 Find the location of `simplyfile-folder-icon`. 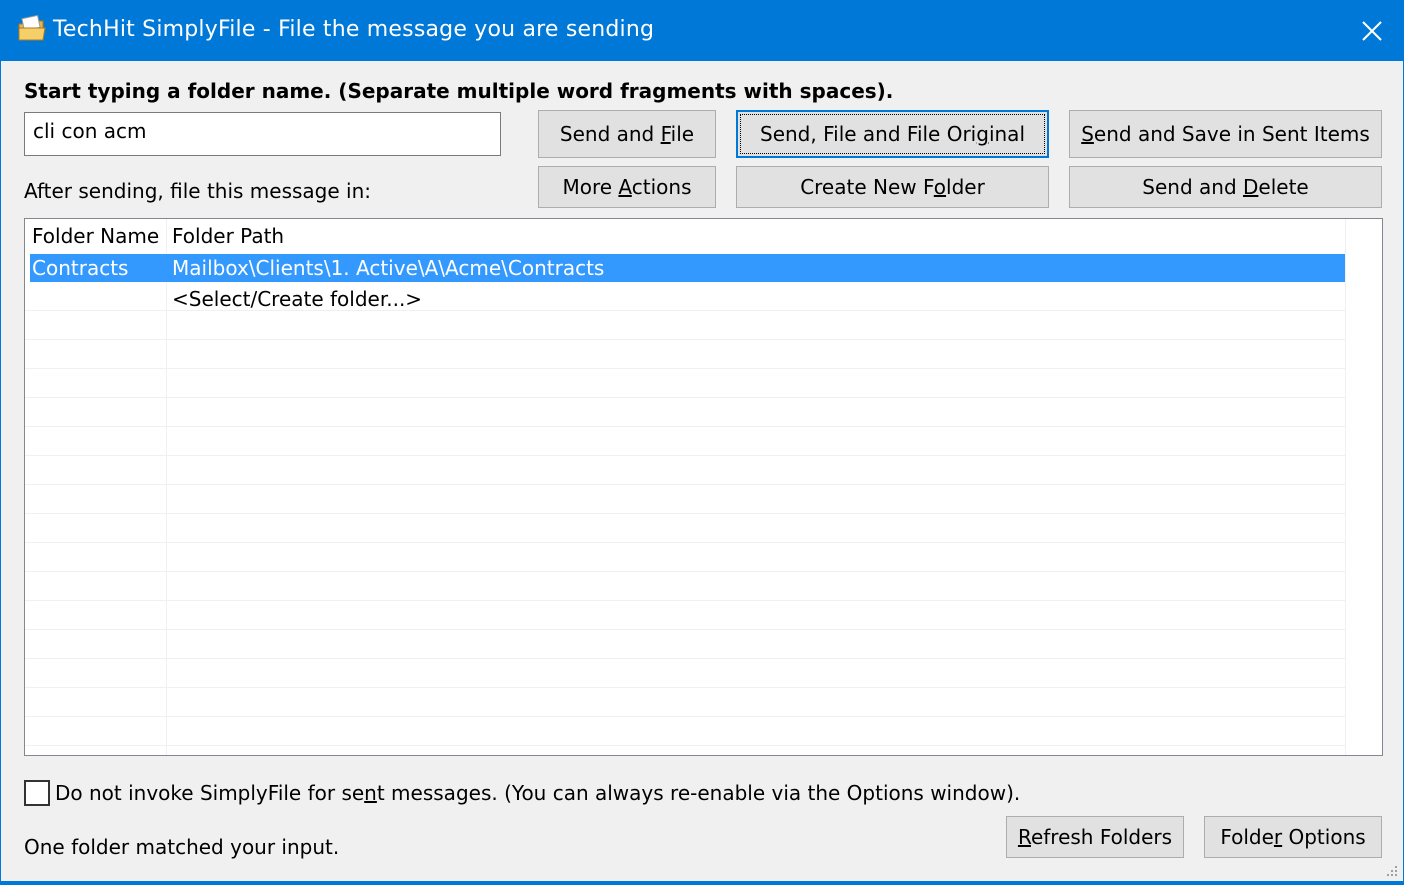

simplyfile-folder-icon is located at coordinates (32, 29).